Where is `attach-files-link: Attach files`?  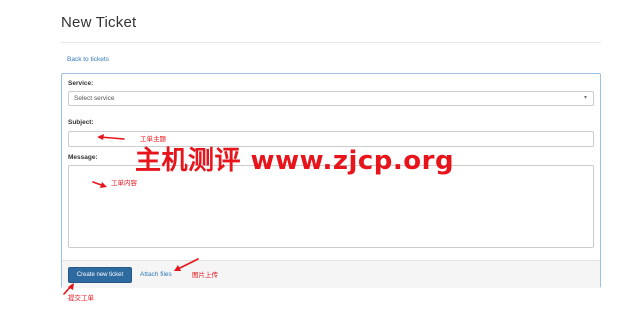 attach-files-link: Attach files is located at coordinates (156, 274).